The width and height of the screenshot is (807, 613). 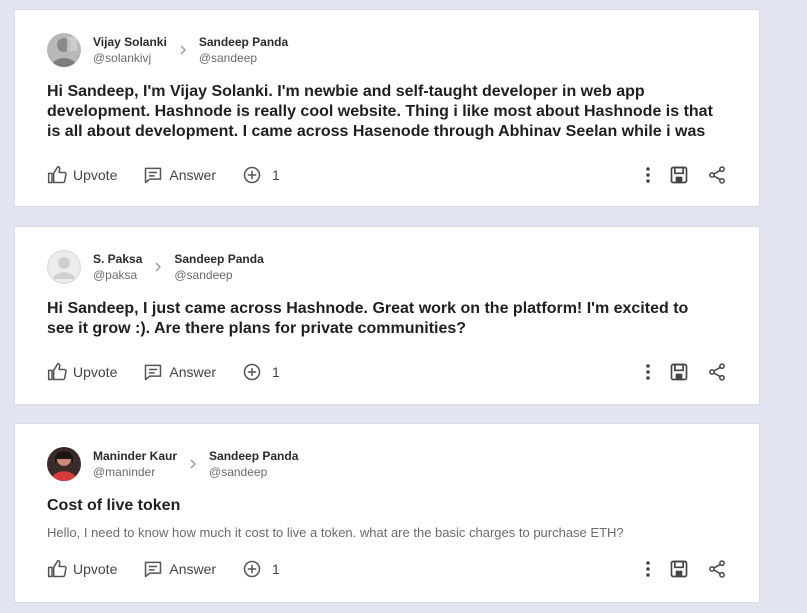 I want to click on author-handle: @maninder, so click(x=124, y=472).